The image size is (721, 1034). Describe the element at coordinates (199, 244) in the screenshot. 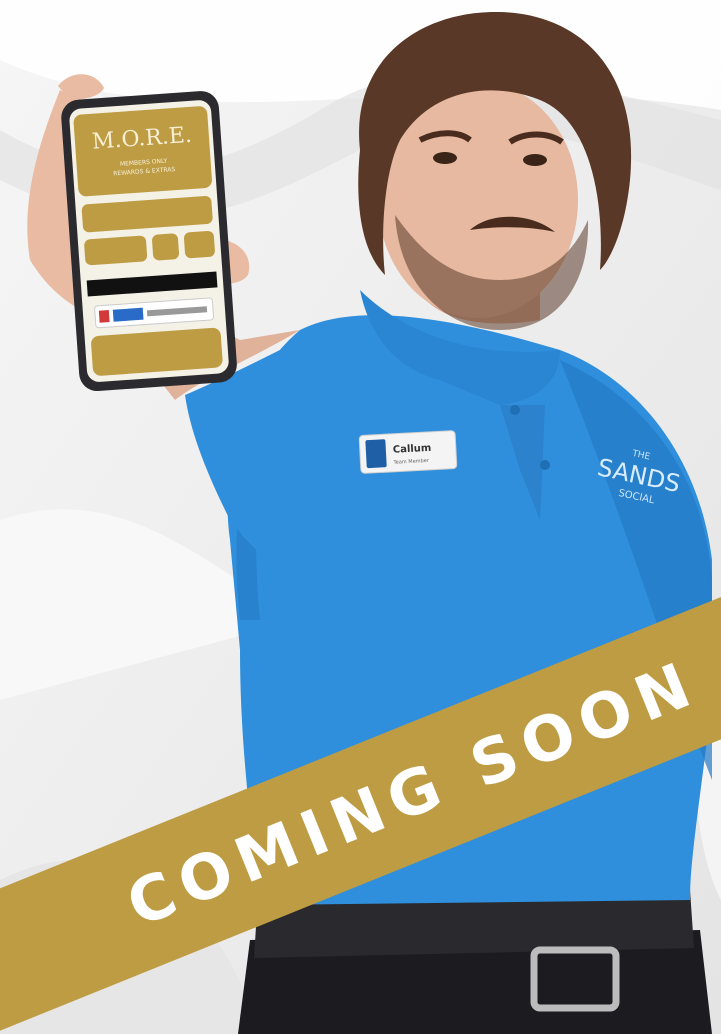

I see `app-tile-right` at that location.